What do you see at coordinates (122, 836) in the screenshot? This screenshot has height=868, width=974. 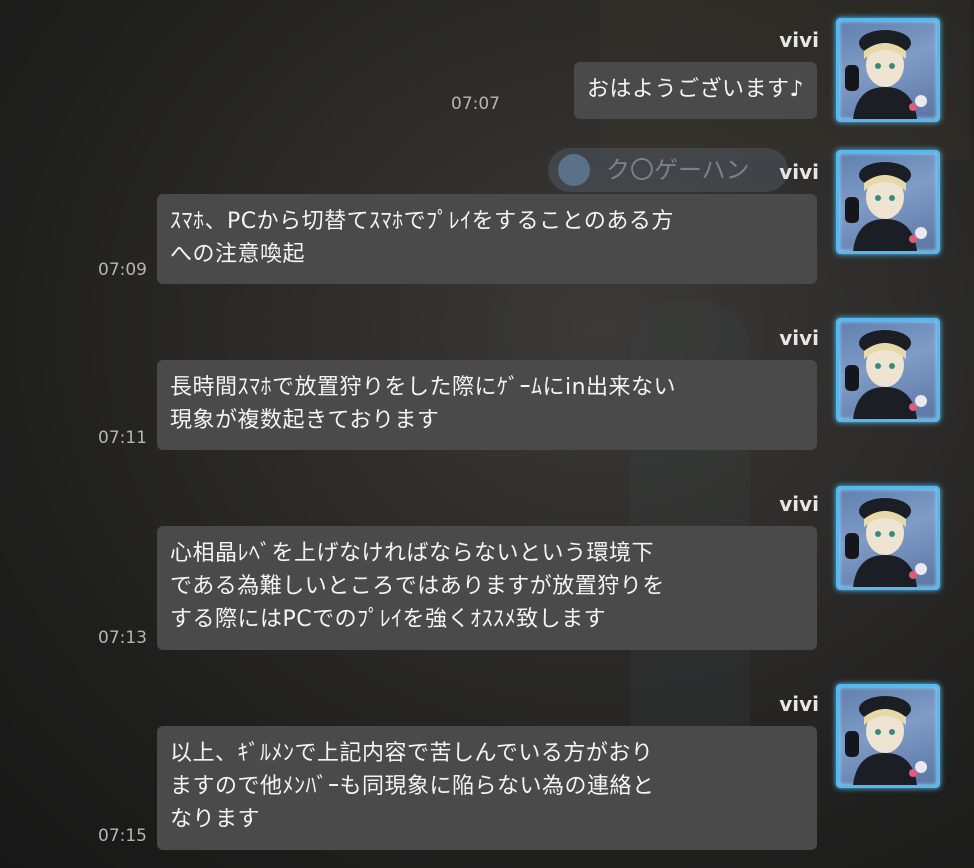 I see `message-time: 07:15` at bounding box center [122, 836].